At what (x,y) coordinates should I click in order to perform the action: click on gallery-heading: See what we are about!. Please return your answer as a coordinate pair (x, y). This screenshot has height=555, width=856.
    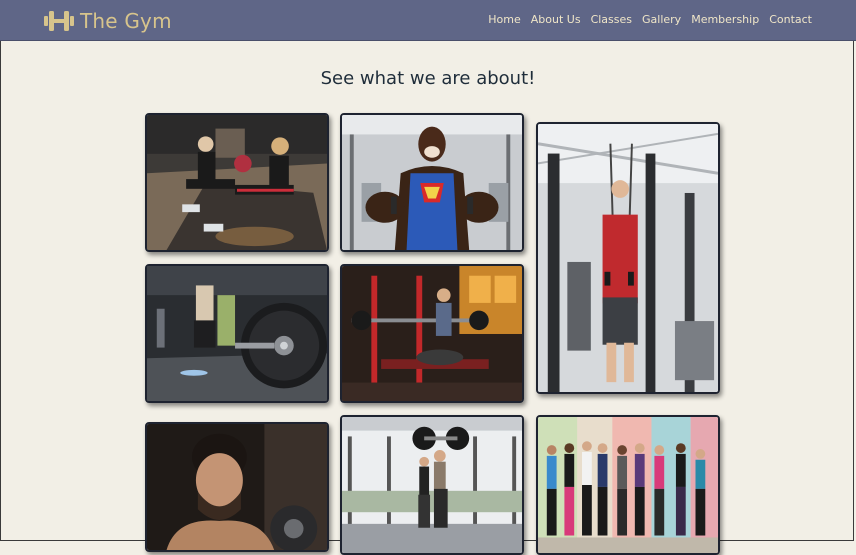
    Looking at the image, I should click on (428, 78).